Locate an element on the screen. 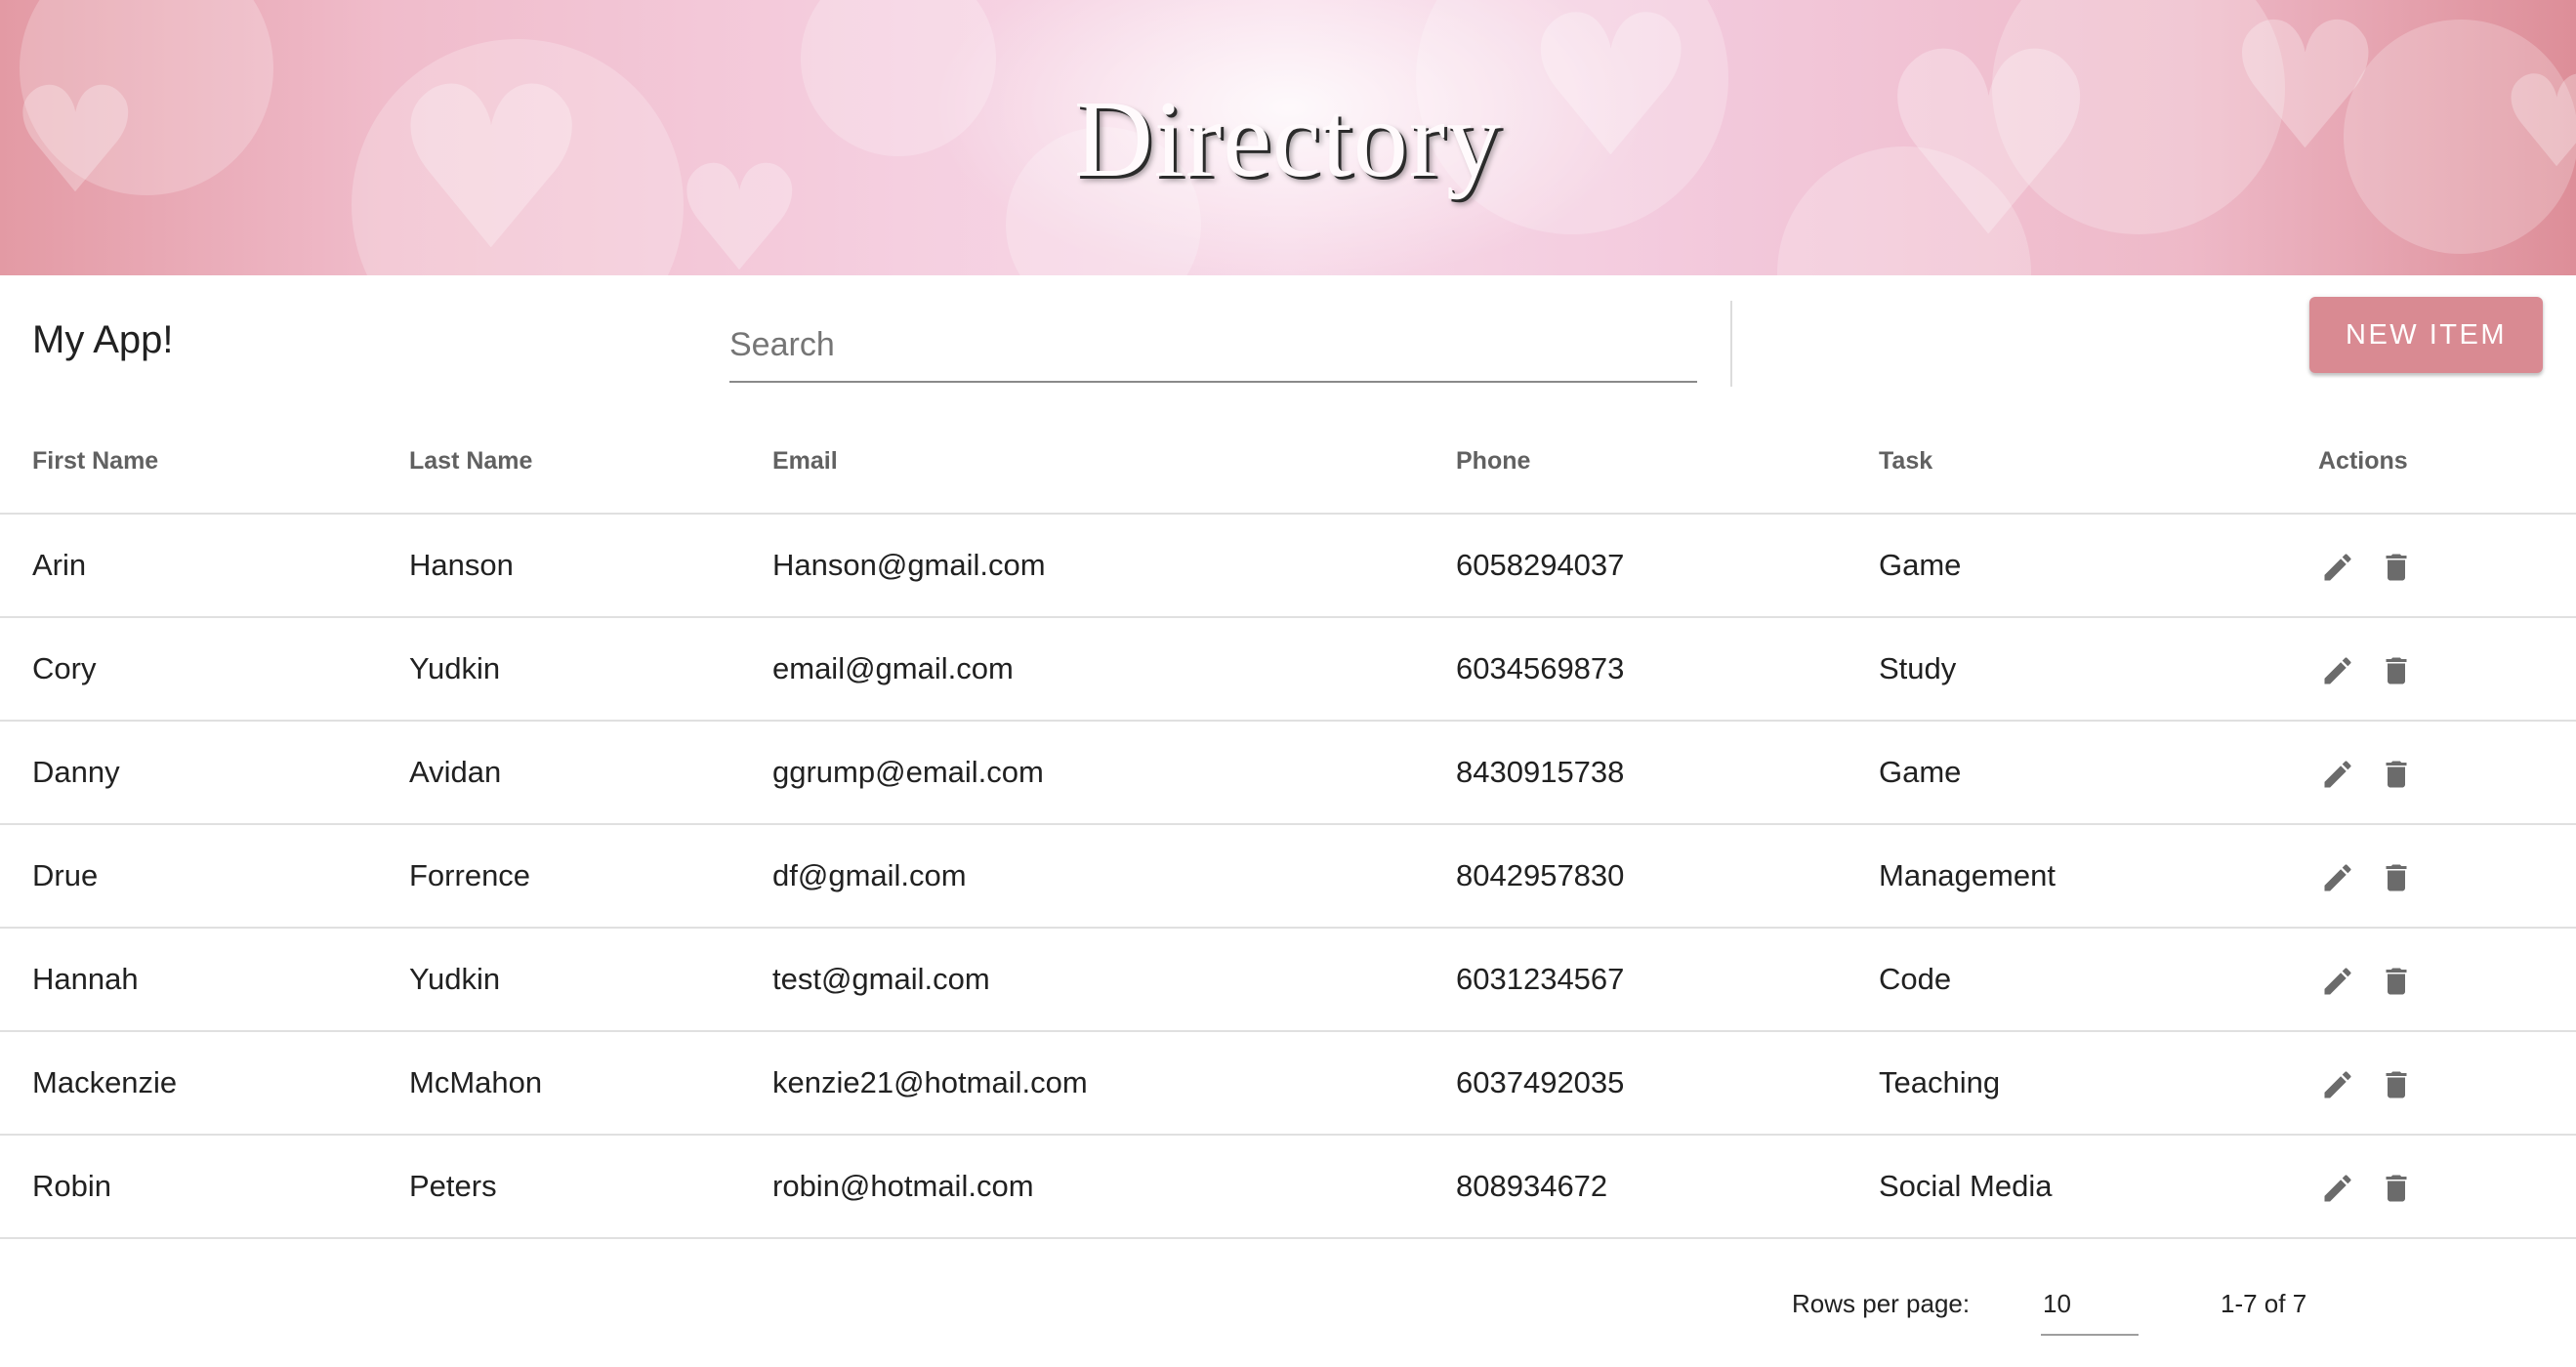 The width and height of the screenshot is (2576, 1367). cell-email: test@gmail.com is located at coordinates (881, 979).